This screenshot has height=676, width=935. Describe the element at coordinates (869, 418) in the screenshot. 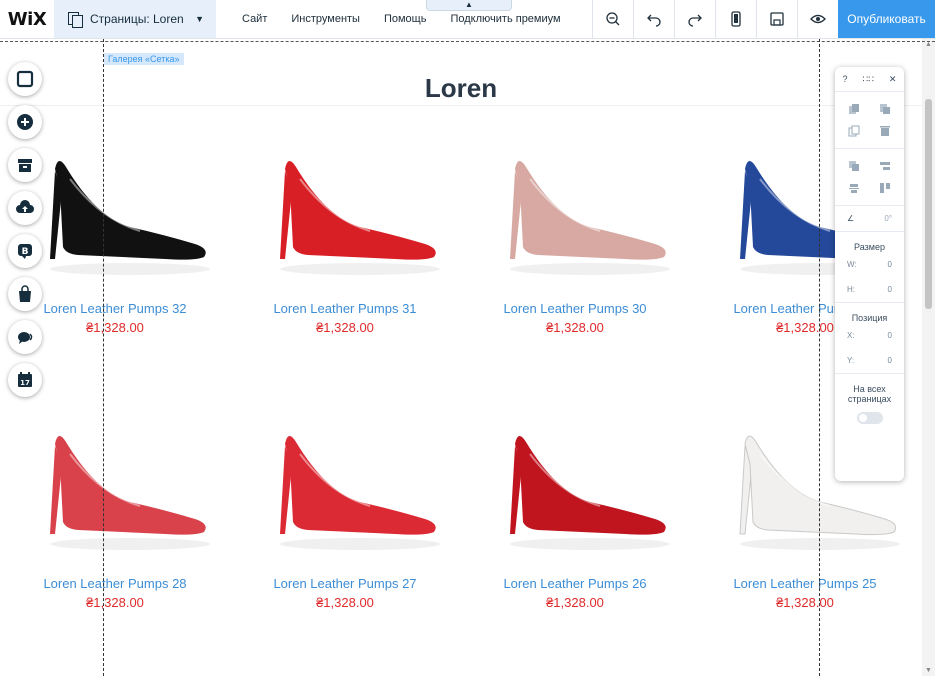

I see `show-on-all-pages-toggle` at that location.